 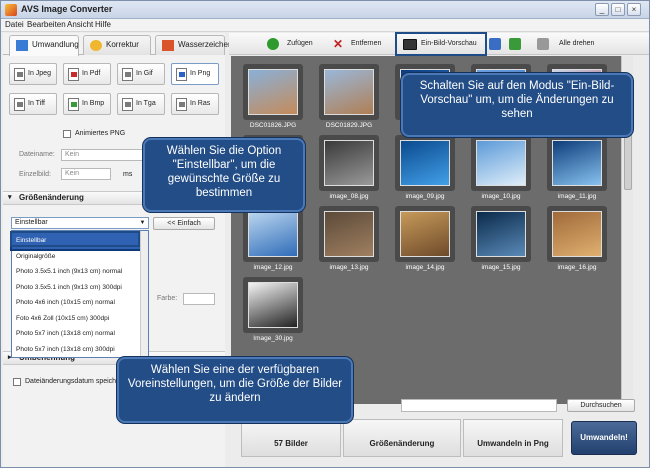 I want to click on animated-png-checkbox, so click(x=67, y=134).